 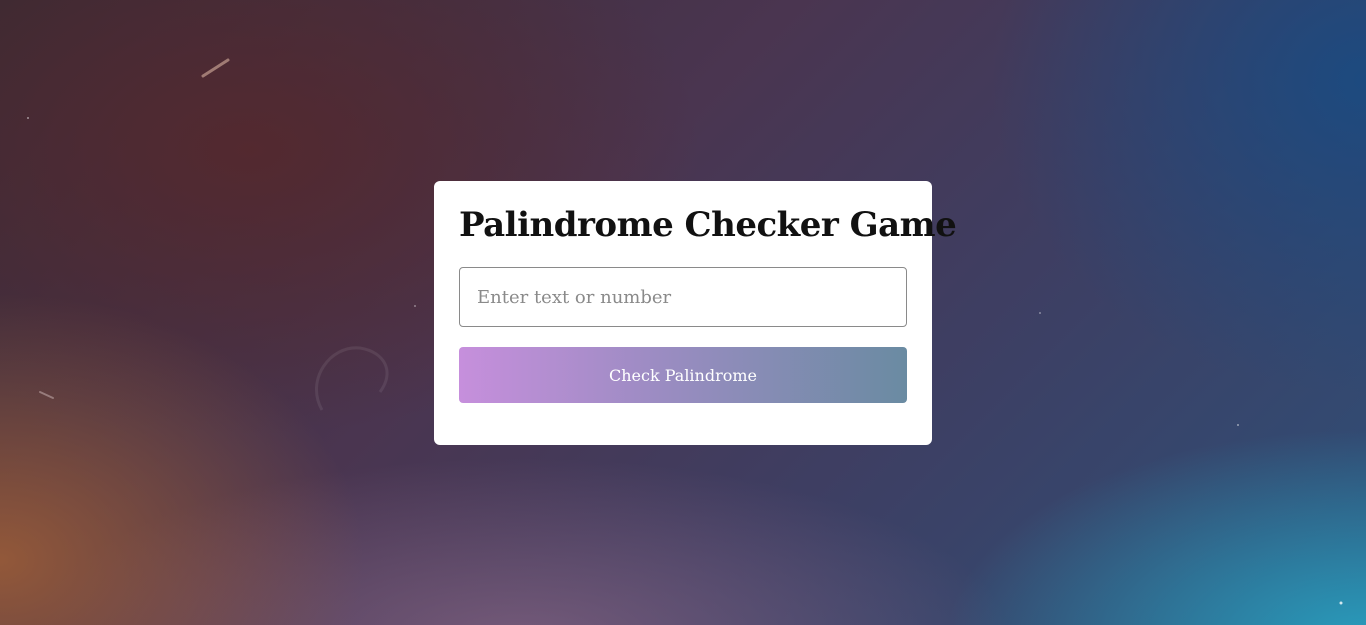 I want to click on palindrome-text-input, so click(x=683, y=297).